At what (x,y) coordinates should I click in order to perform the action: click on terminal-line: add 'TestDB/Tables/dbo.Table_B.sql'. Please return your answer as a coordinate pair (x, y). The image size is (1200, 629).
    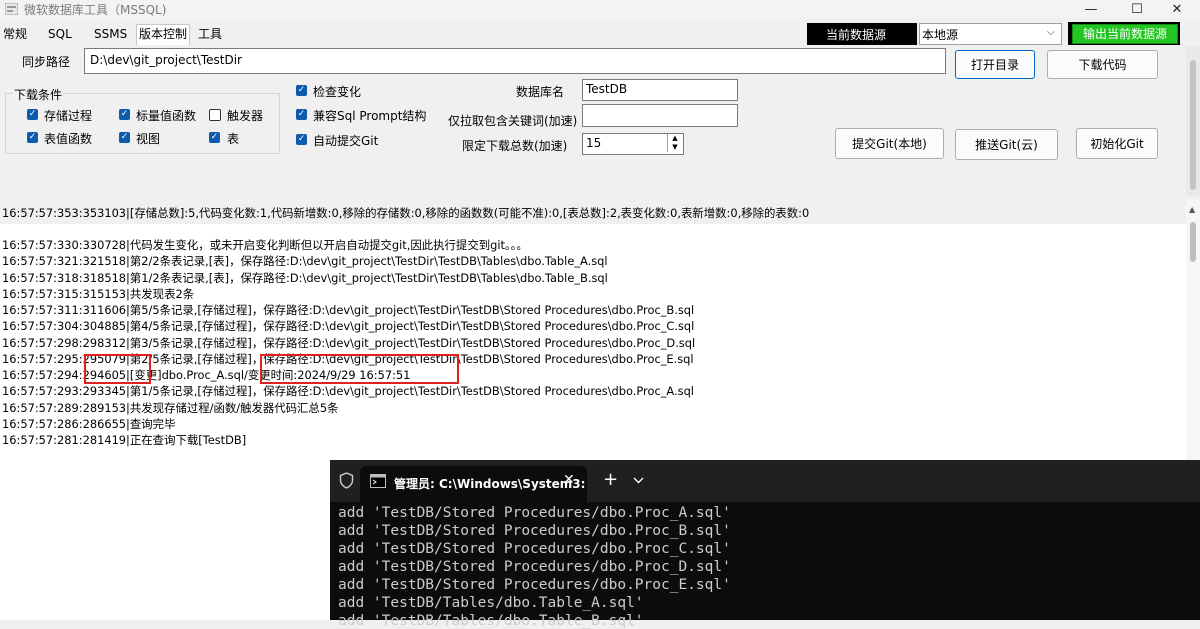
    Looking at the image, I should click on (491, 621).